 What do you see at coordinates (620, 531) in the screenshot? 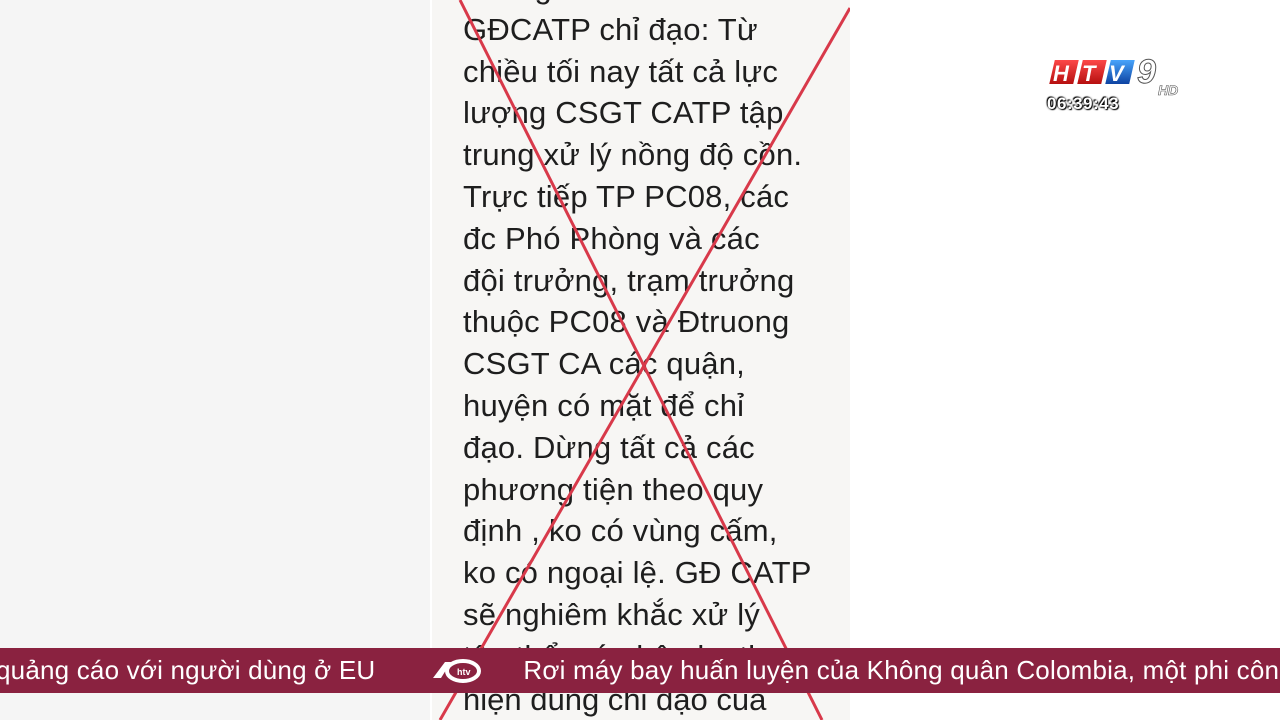
I see `notice-line: định , ko có vùng cấm,` at bounding box center [620, 531].